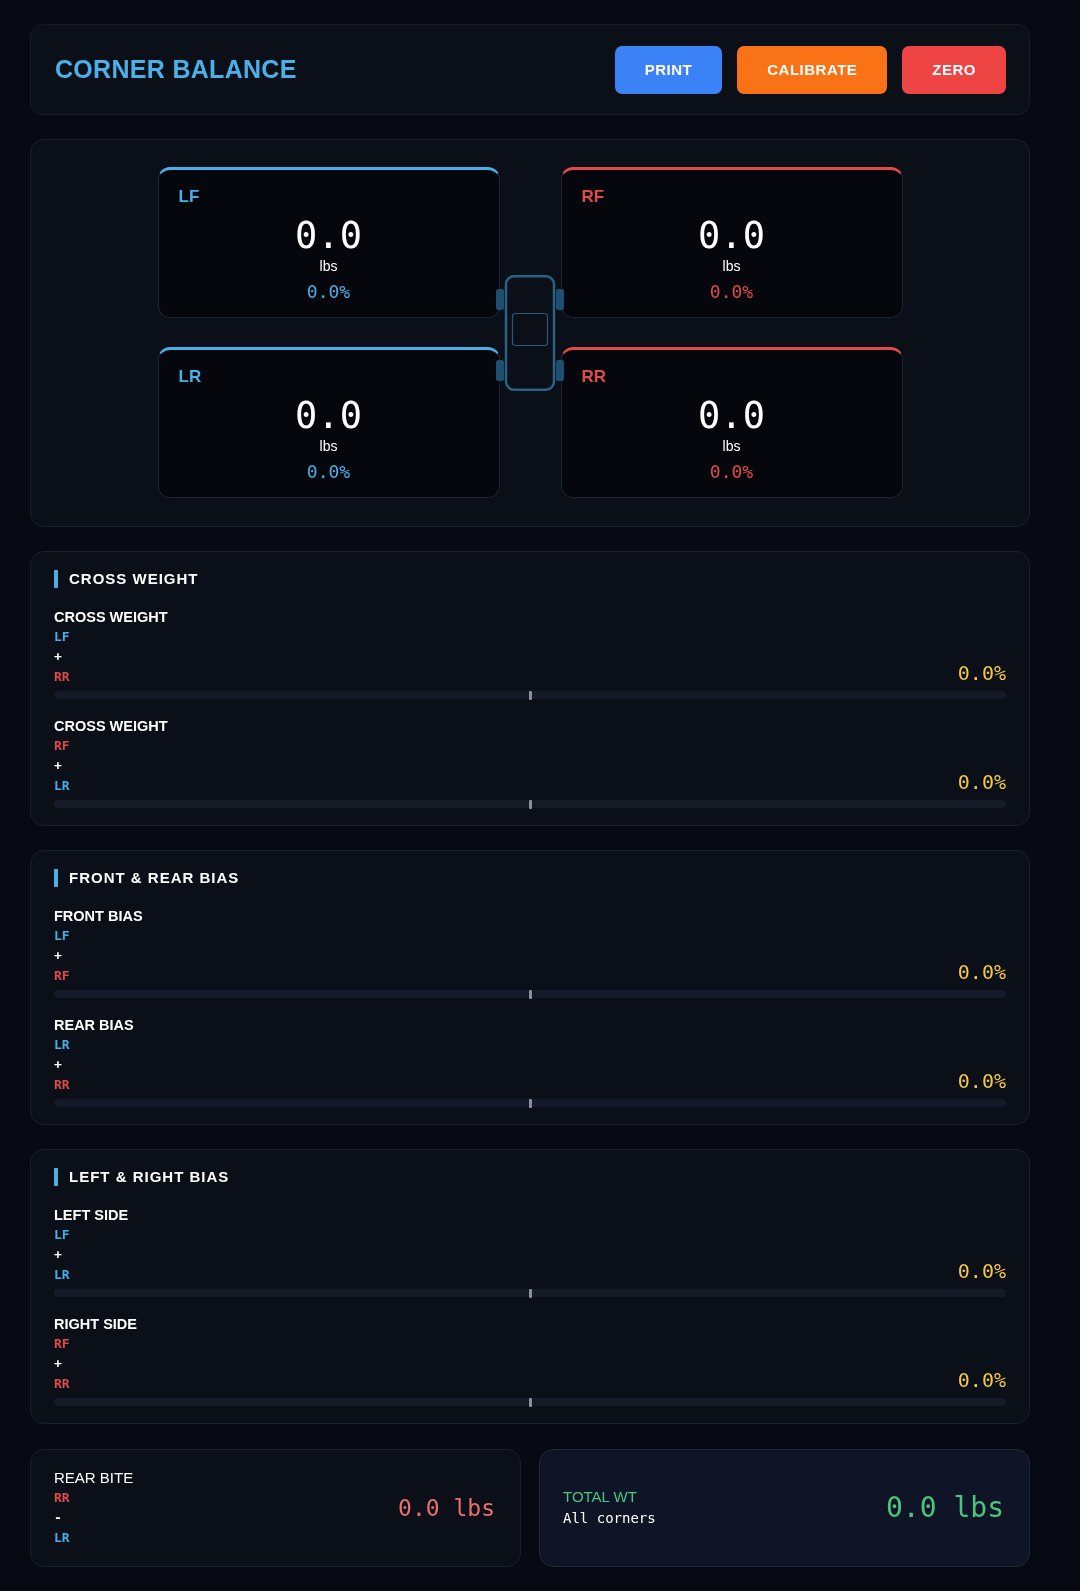 This screenshot has width=1080, height=1591. I want to click on corner-label: RF, so click(593, 197).